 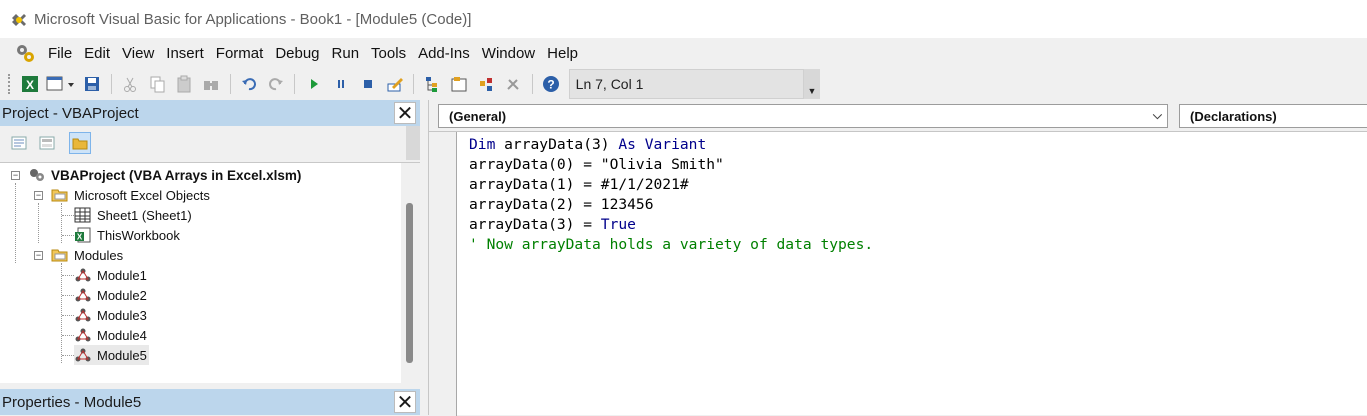 What do you see at coordinates (346, 53) in the screenshot?
I see `menu-run: Run` at bounding box center [346, 53].